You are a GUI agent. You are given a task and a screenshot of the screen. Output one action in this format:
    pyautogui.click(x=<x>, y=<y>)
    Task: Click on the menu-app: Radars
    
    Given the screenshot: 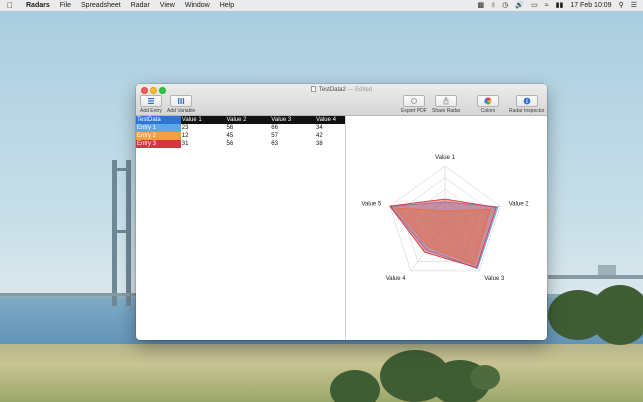 What is the action you would take?
    pyautogui.click(x=38, y=5)
    